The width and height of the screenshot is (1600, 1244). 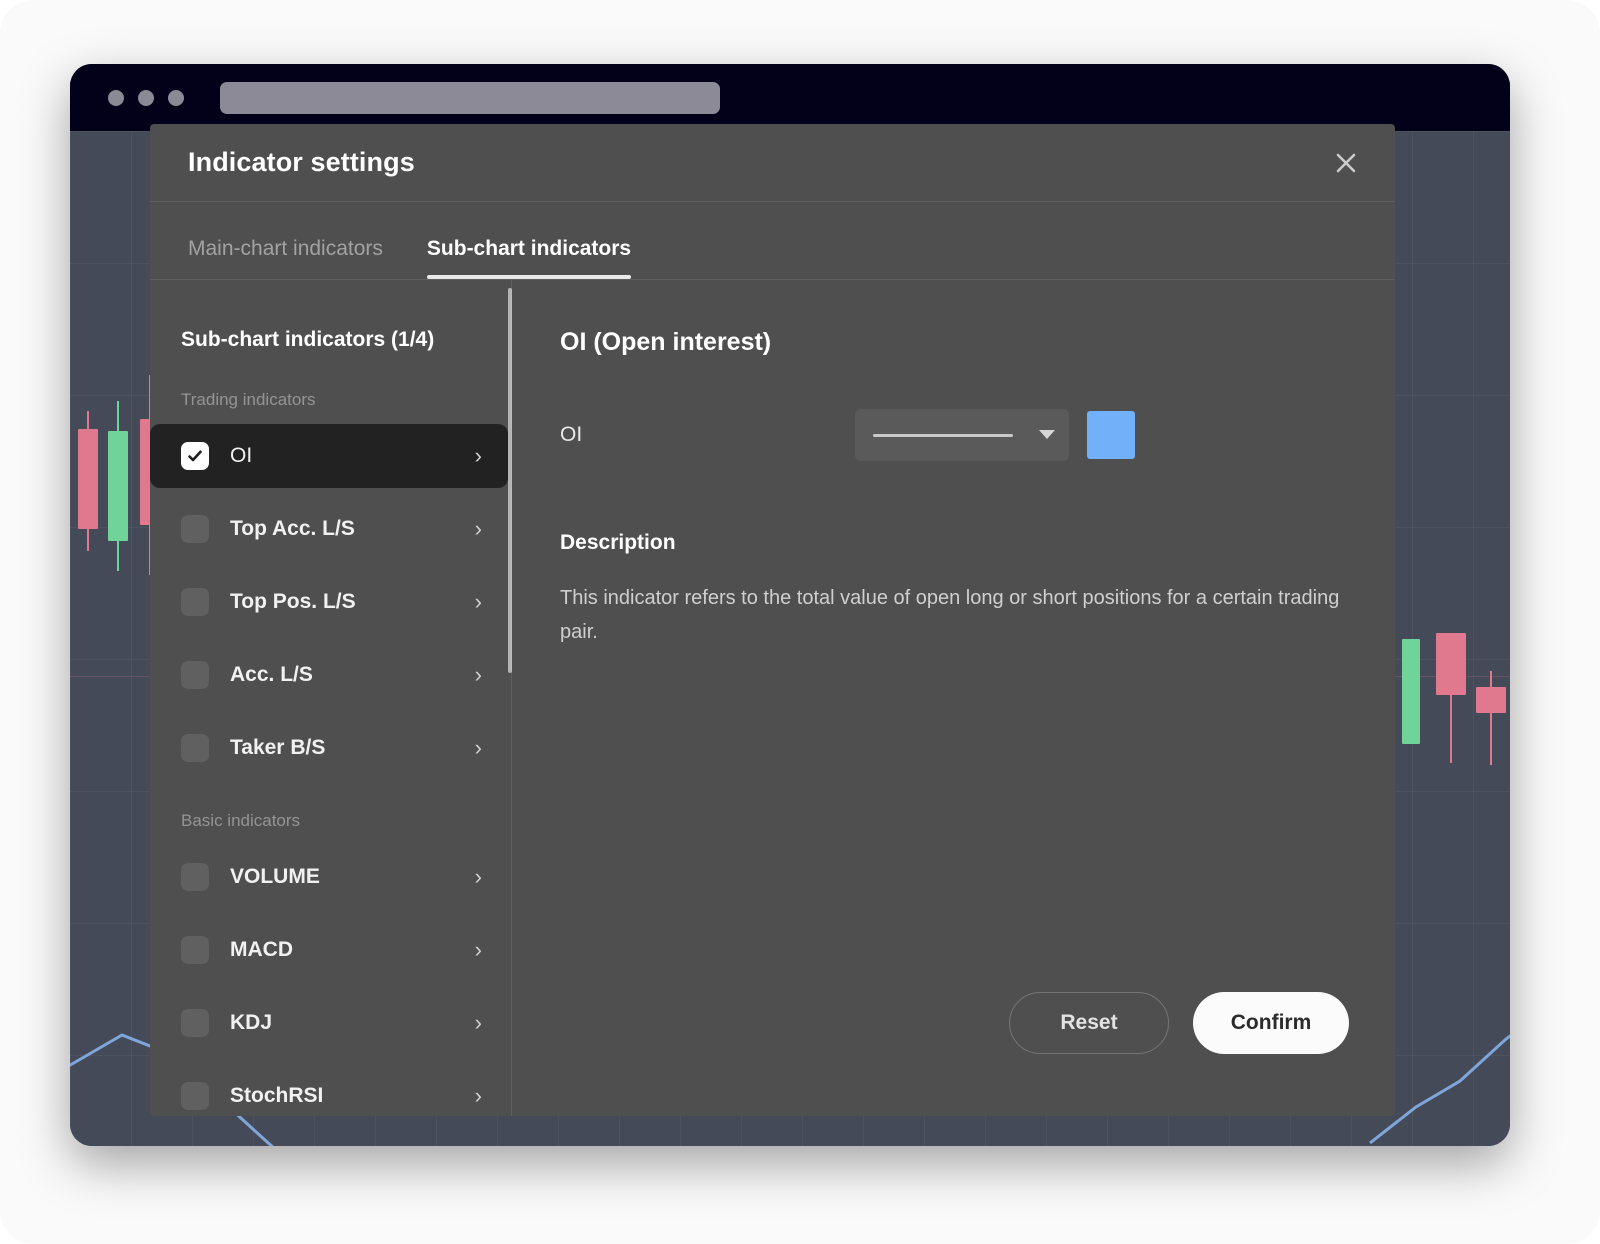 I want to click on chevron-down-icon, so click(x=1047, y=435).